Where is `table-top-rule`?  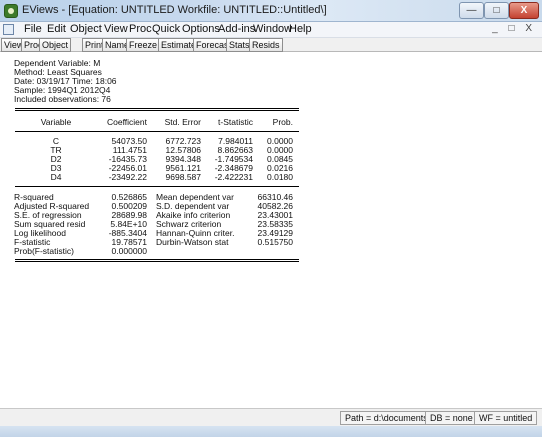
table-top-rule is located at coordinates (157, 109).